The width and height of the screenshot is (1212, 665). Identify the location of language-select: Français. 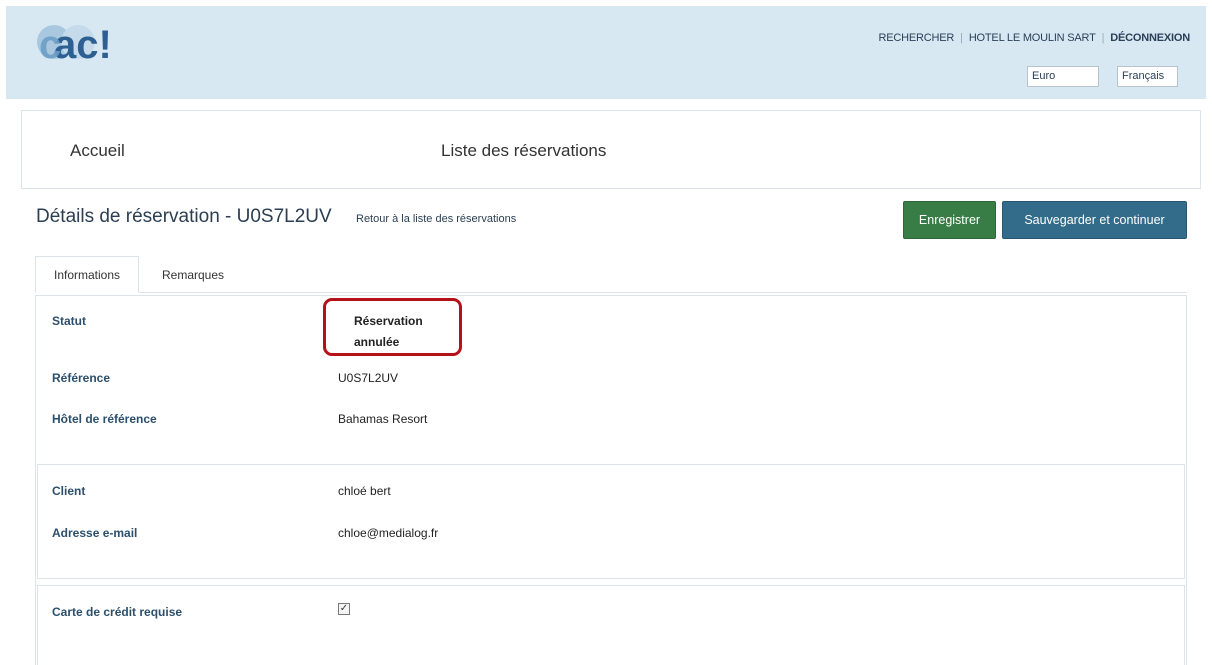
(1147, 76).